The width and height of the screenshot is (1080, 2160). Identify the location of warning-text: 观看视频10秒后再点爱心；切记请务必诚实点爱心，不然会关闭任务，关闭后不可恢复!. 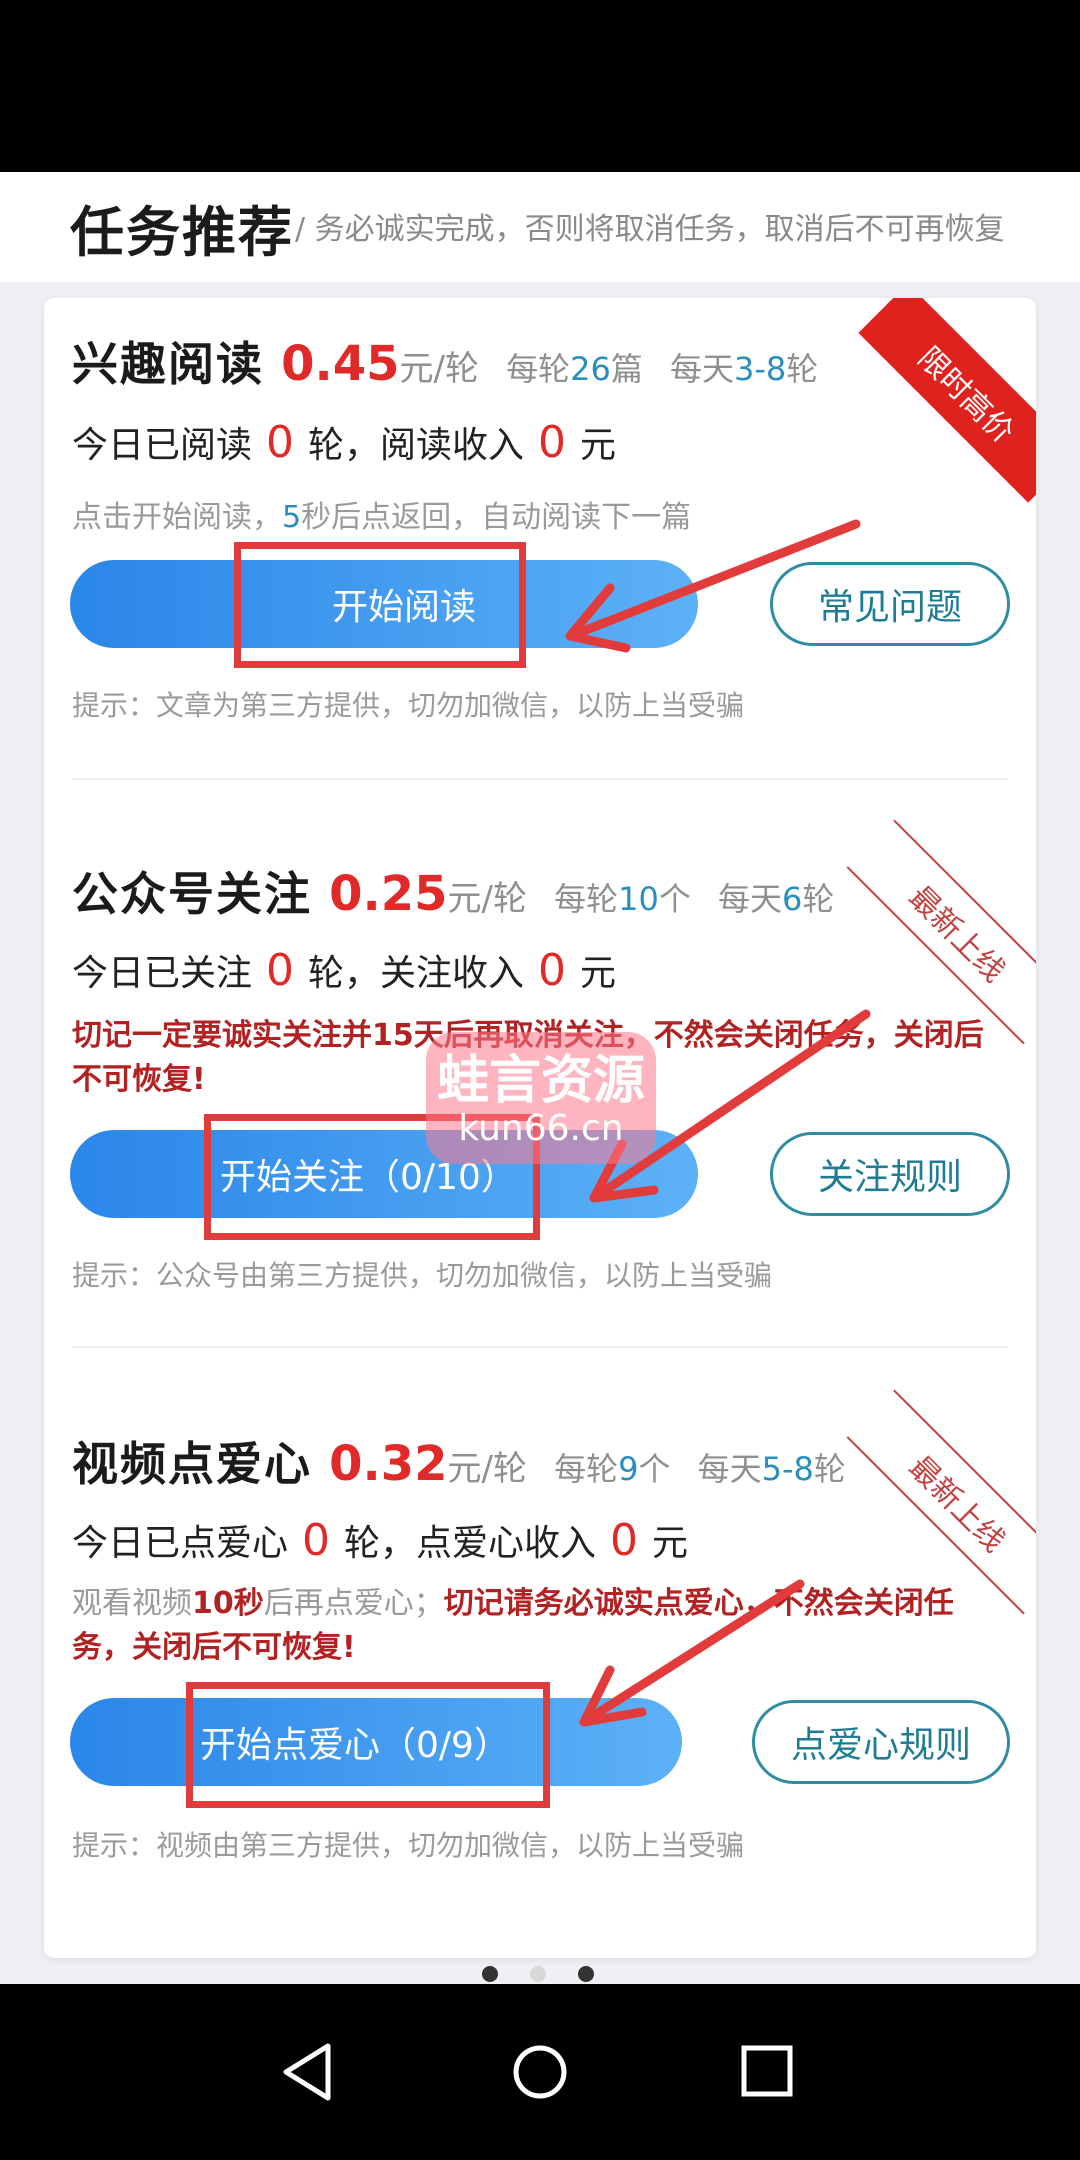
(513, 1625).